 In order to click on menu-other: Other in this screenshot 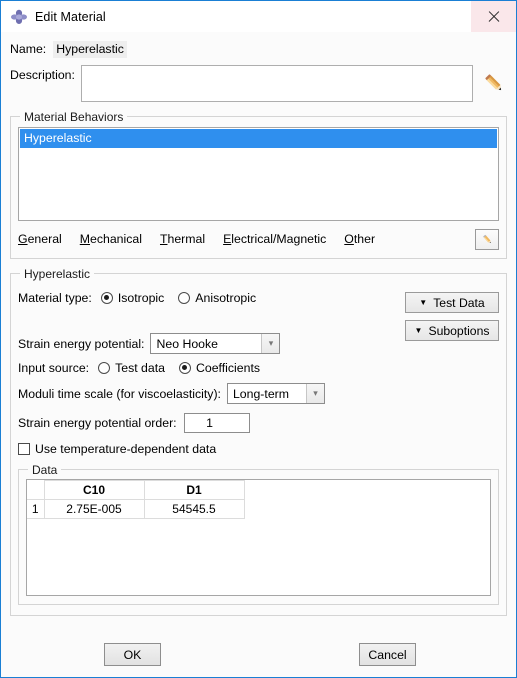, I will do `click(359, 239)`.